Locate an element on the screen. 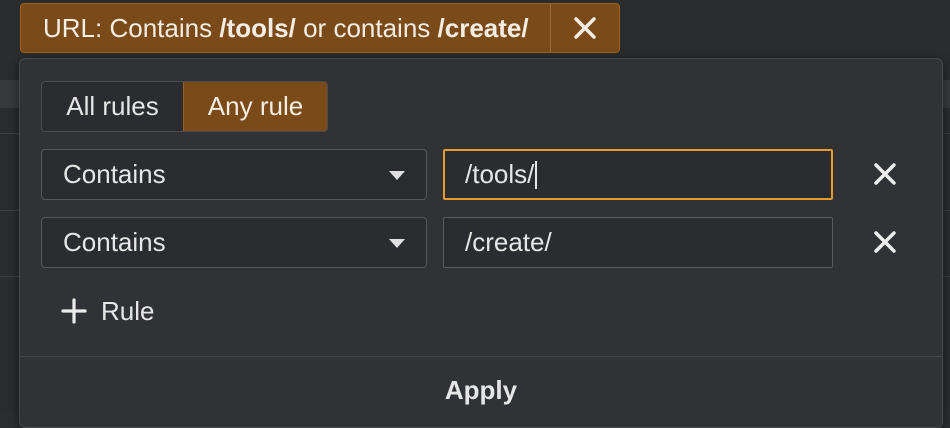  rule-value-input: /tools/ is located at coordinates (638, 174).